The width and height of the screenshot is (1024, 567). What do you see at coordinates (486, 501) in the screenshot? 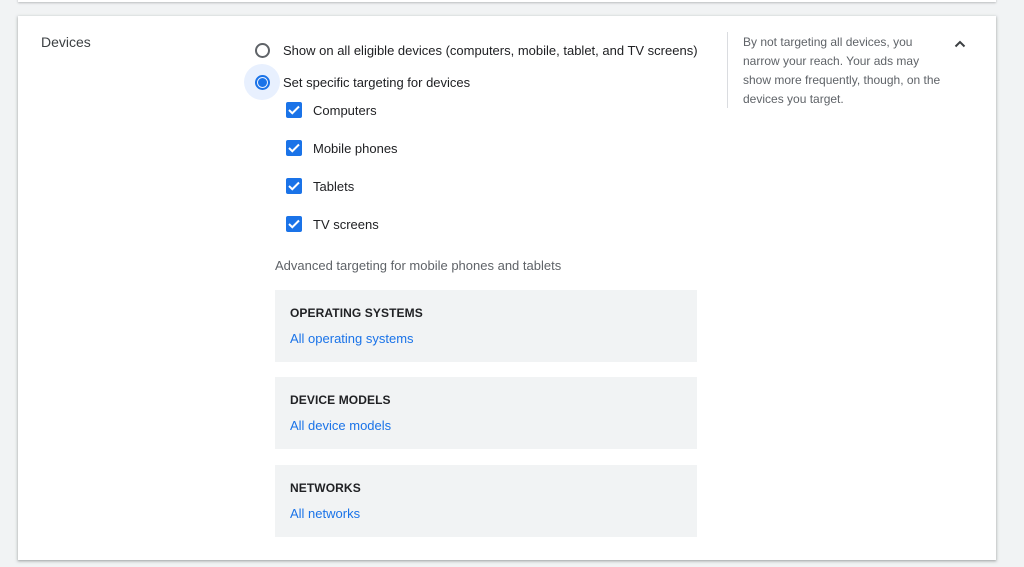
I see `panel-networks: NETWORKS All networks` at bounding box center [486, 501].